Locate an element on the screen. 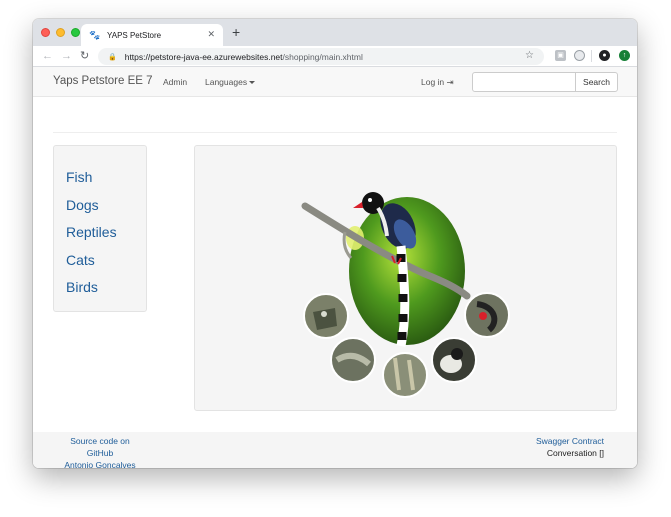 This screenshot has width=671, height=517. github-link: GitHub is located at coordinates (100, 453).